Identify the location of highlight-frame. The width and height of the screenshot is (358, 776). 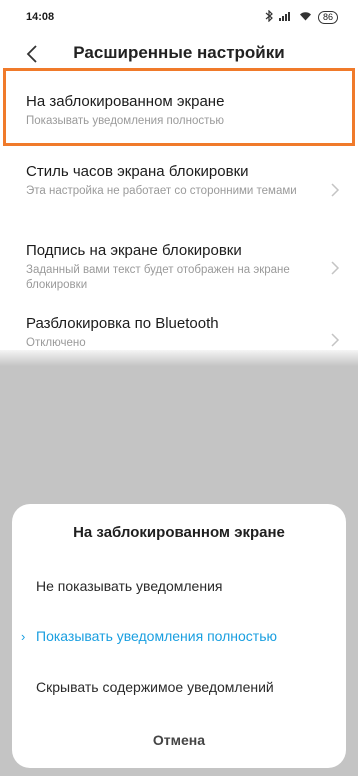
(179, 107).